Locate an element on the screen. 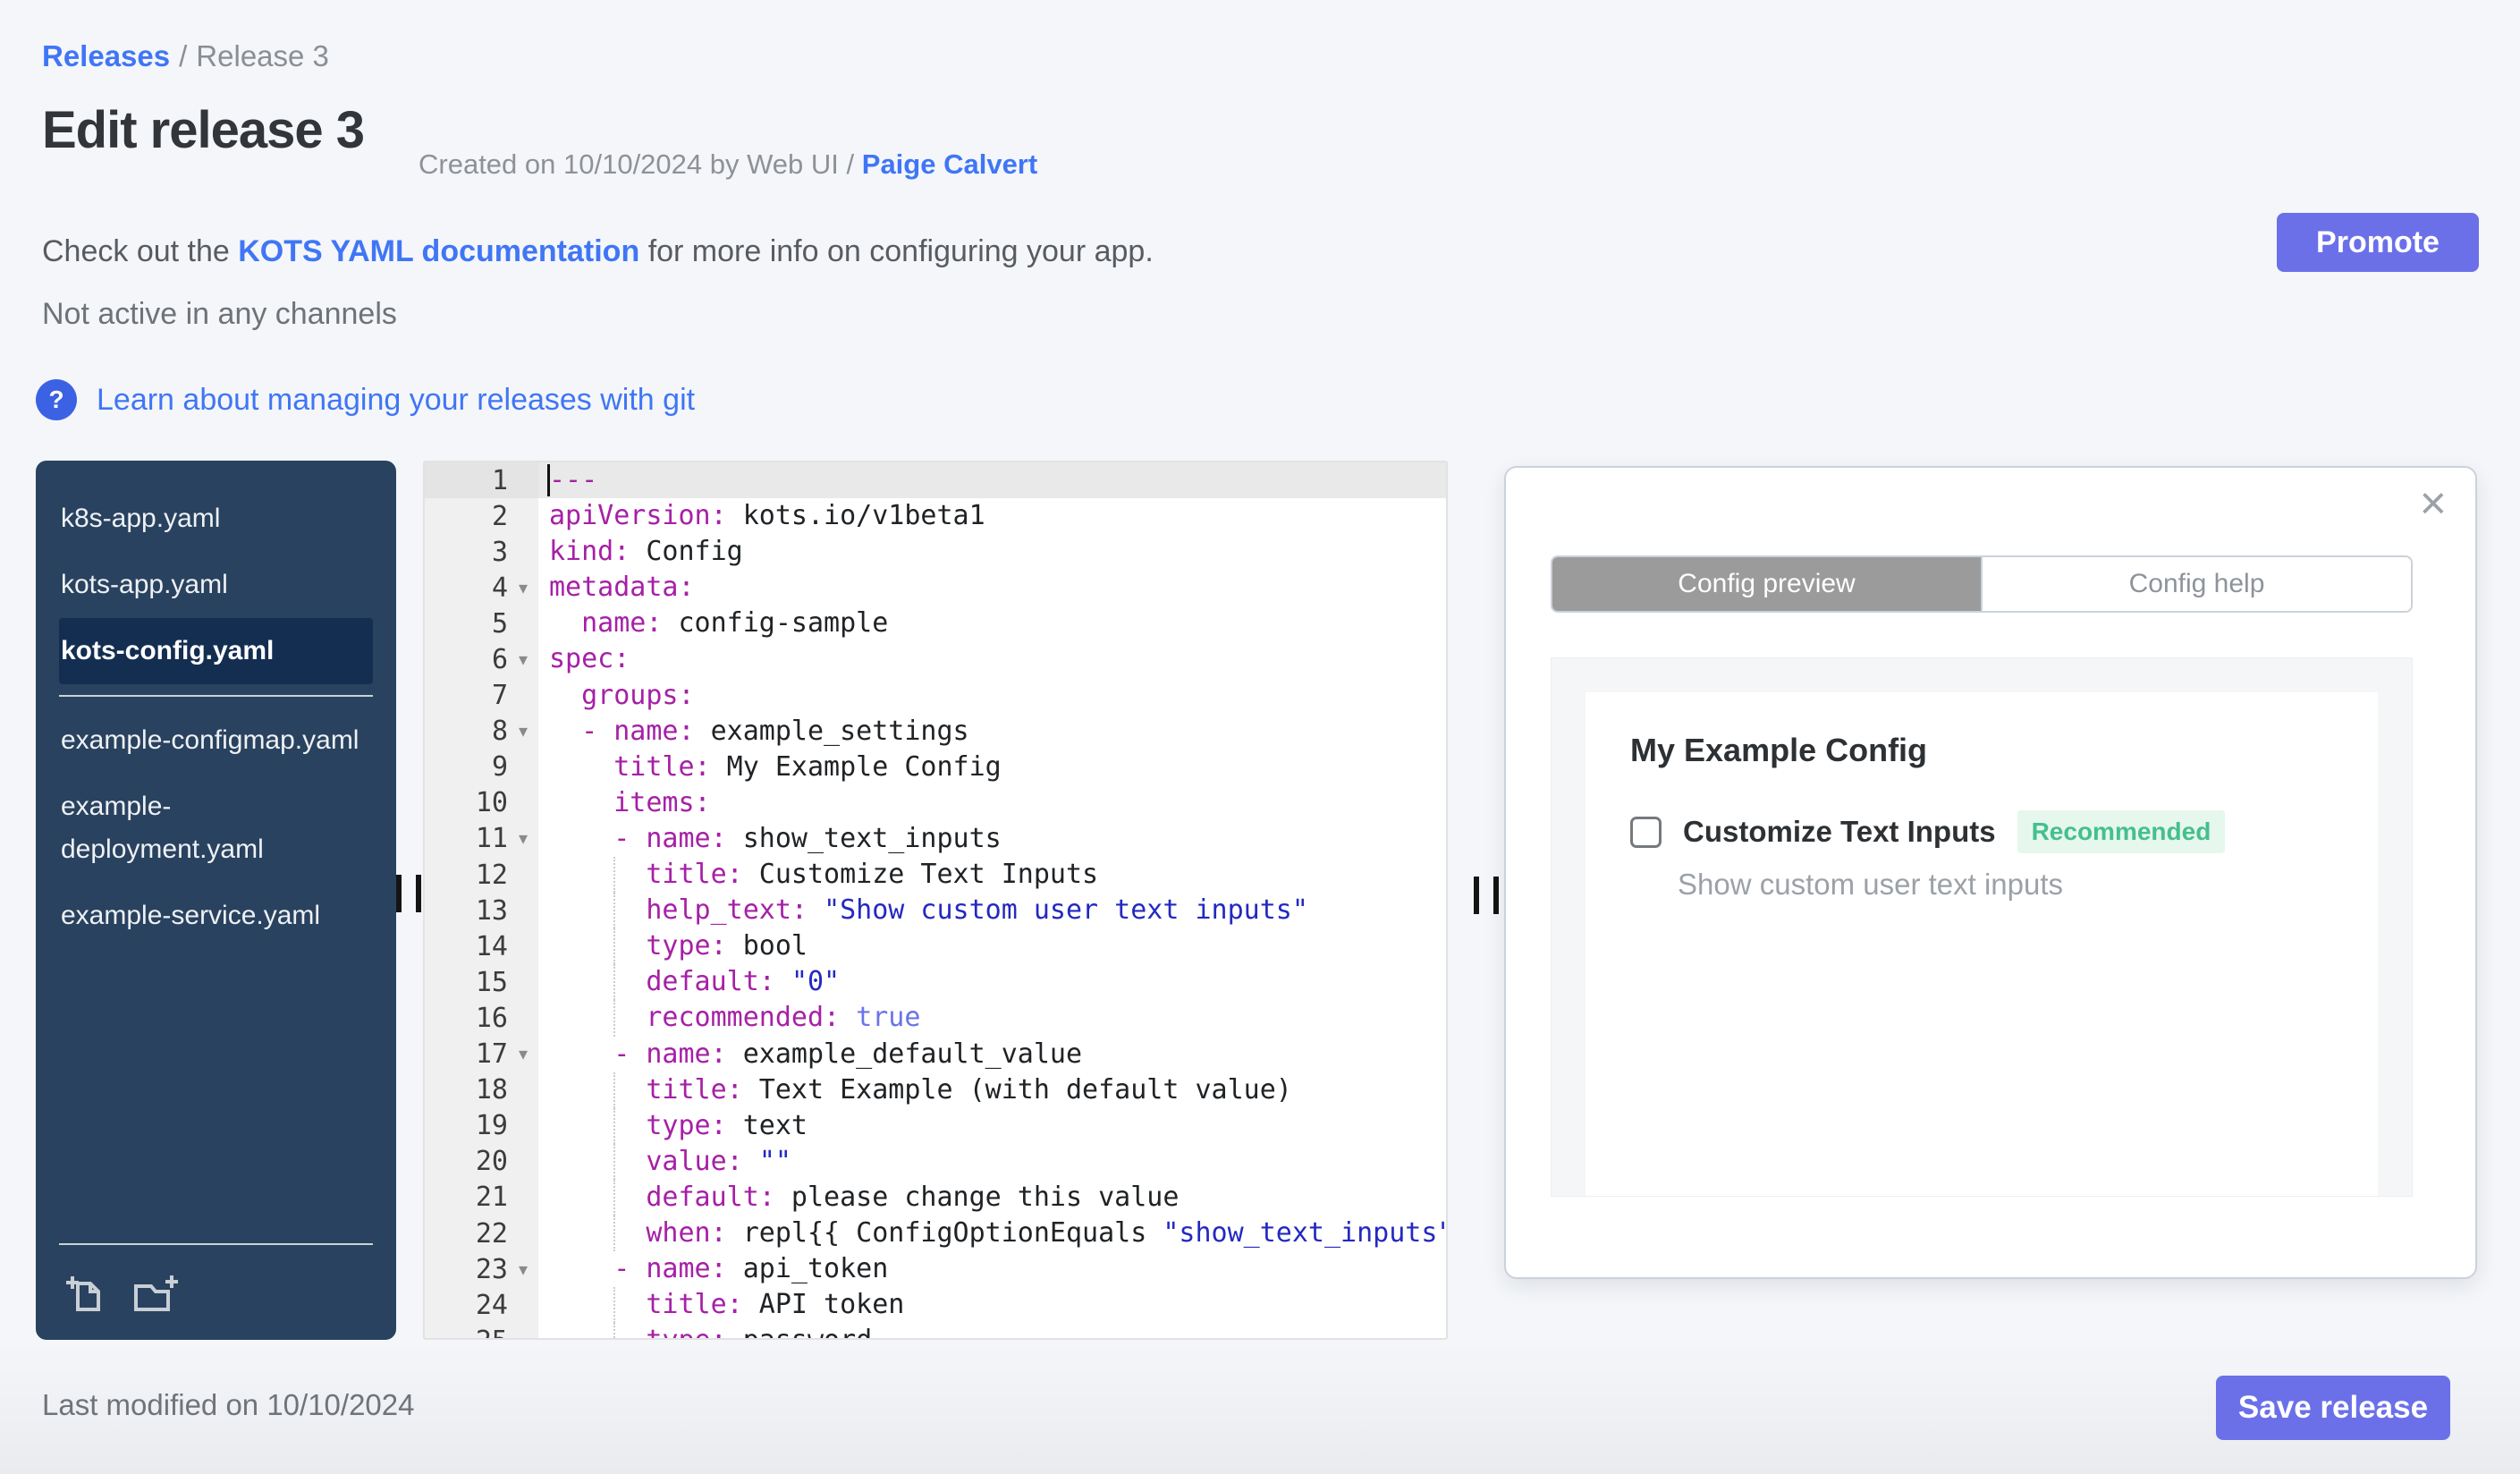 Image resolution: width=2520 pixels, height=1474 pixels. code-line: title: My Example Config is located at coordinates (992, 767).